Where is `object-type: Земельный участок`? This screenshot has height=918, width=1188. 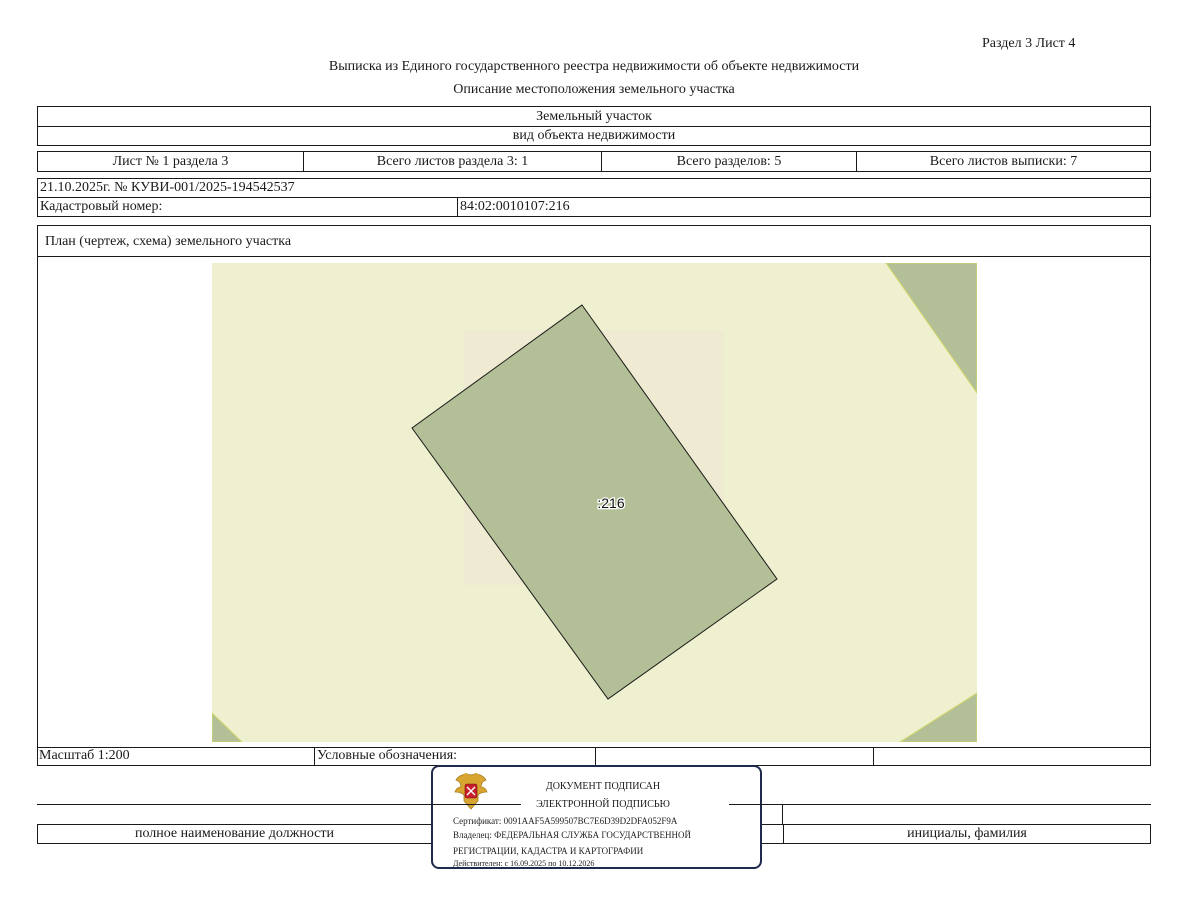 object-type: Земельный участок is located at coordinates (594, 116).